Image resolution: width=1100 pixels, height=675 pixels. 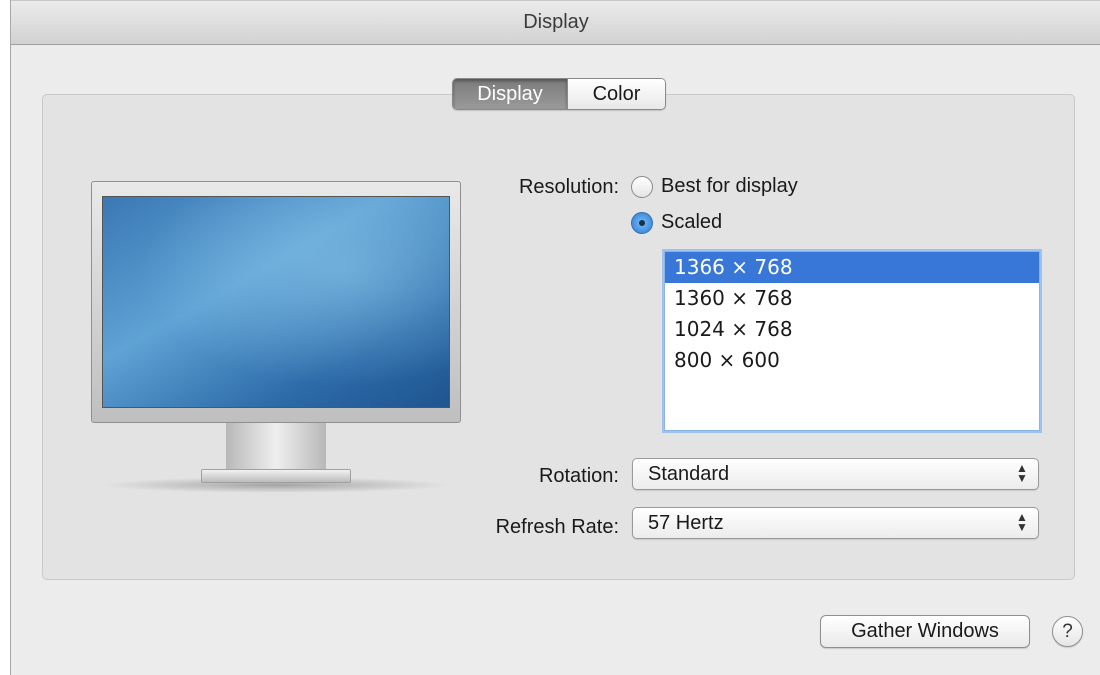 What do you see at coordinates (276, 476) in the screenshot?
I see `monitor-base` at bounding box center [276, 476].